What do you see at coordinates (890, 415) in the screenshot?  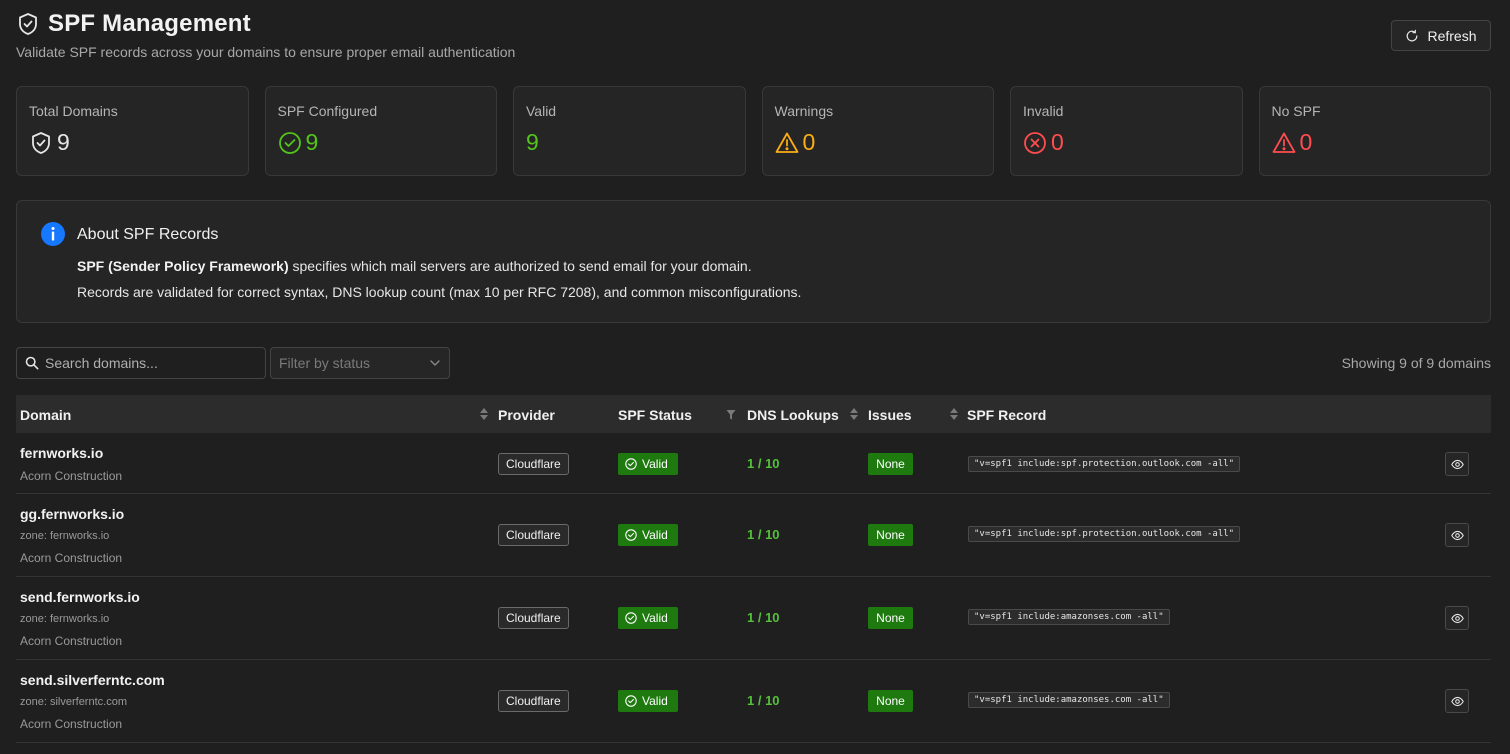 I see `column-header-issues: Issues` at bounding box center [890, 415].